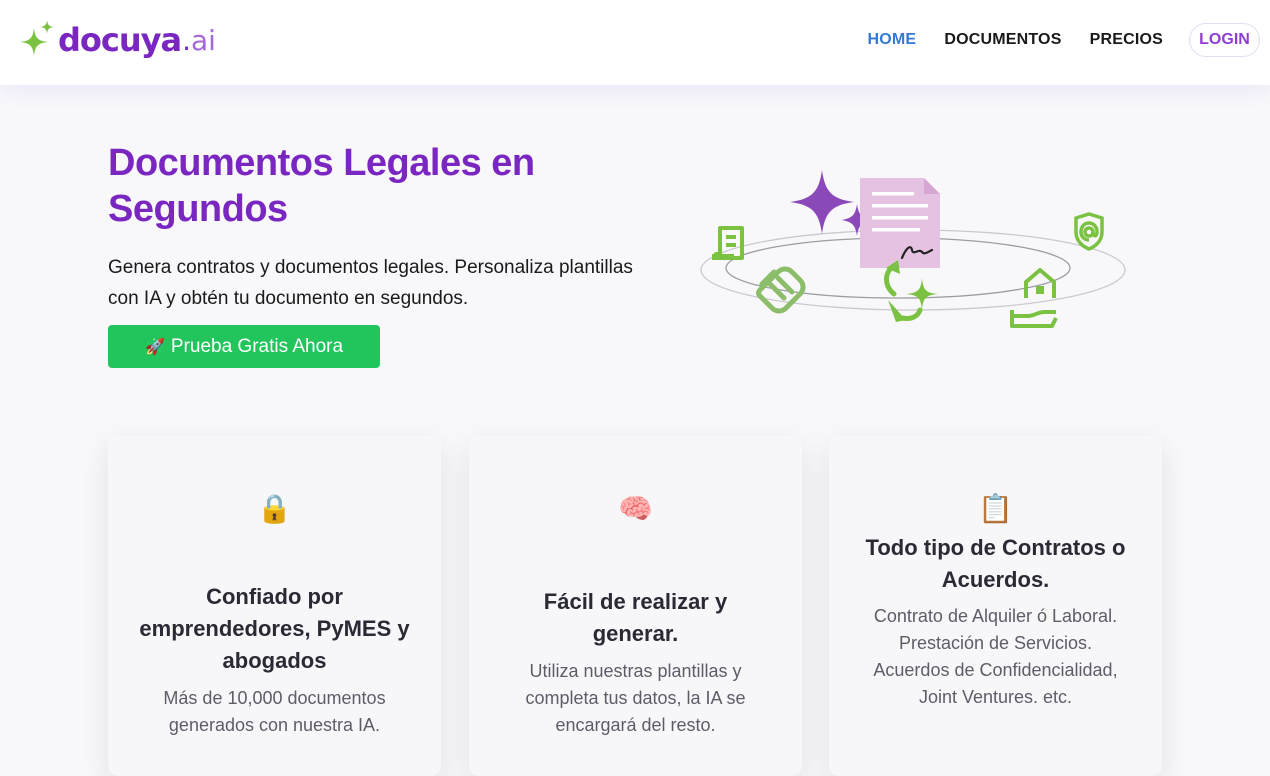  I want to click on logo-suffix: ai, so click(203, 40).